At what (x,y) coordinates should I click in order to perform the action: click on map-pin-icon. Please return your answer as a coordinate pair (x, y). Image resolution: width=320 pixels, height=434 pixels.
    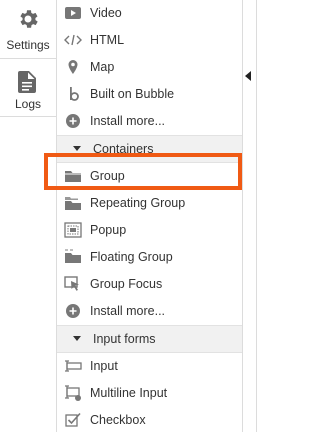
    Looking at the image, I should click on (73, 67).